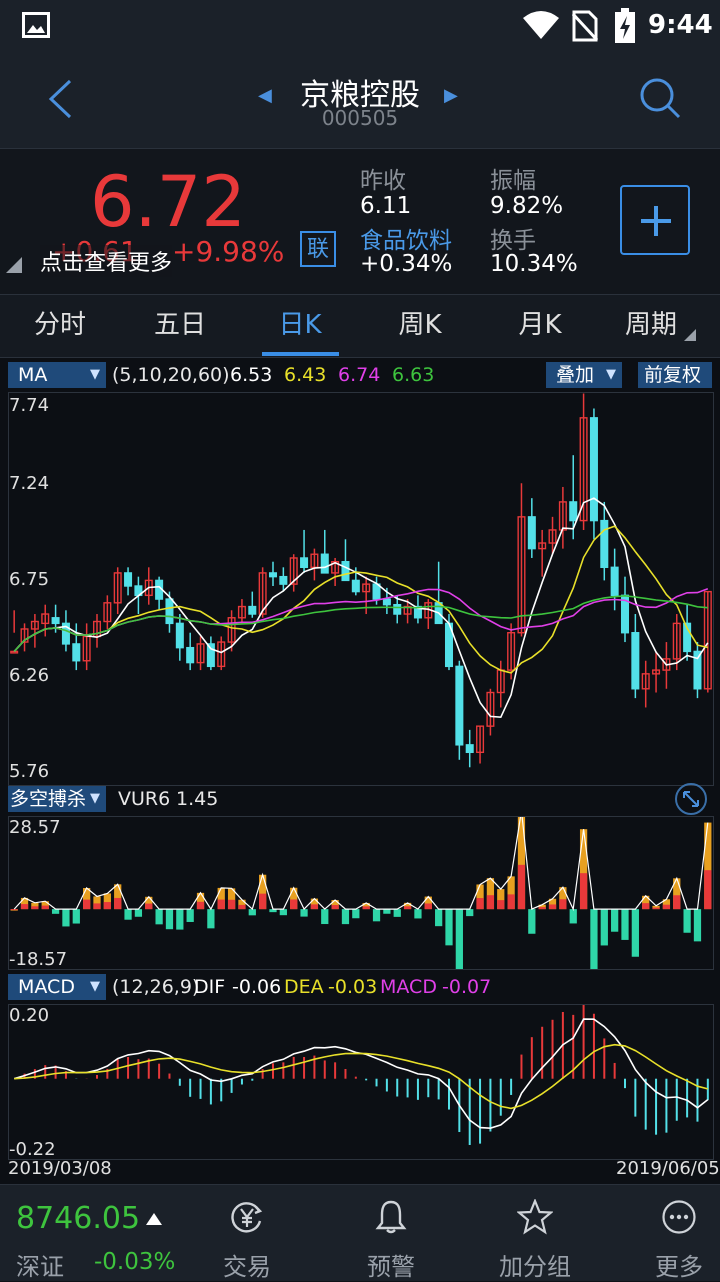 The image size is (720, 1282). Describe the element at coordinates (361, 893) in the screenshot. I see `vur-panel: 28.57 -18.57` at that location.